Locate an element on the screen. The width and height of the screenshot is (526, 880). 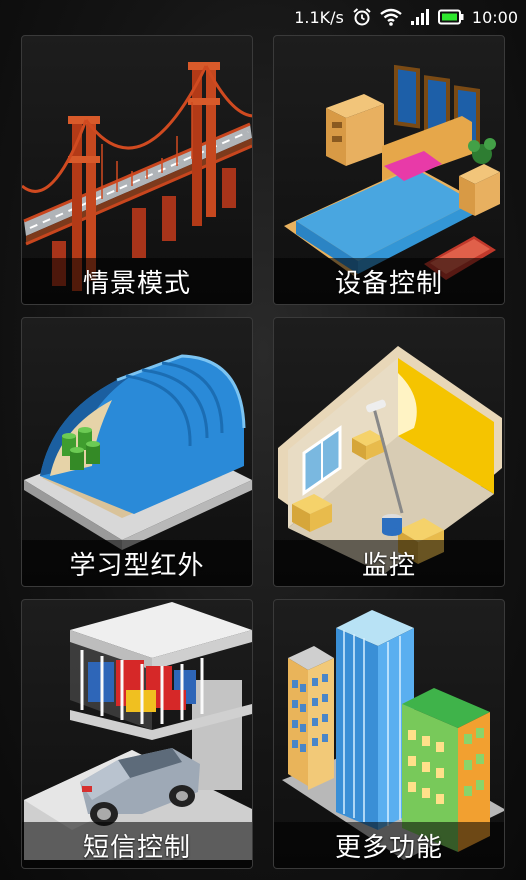
tile-label-bar: 设备控制 is located at coordinates (389, 281).